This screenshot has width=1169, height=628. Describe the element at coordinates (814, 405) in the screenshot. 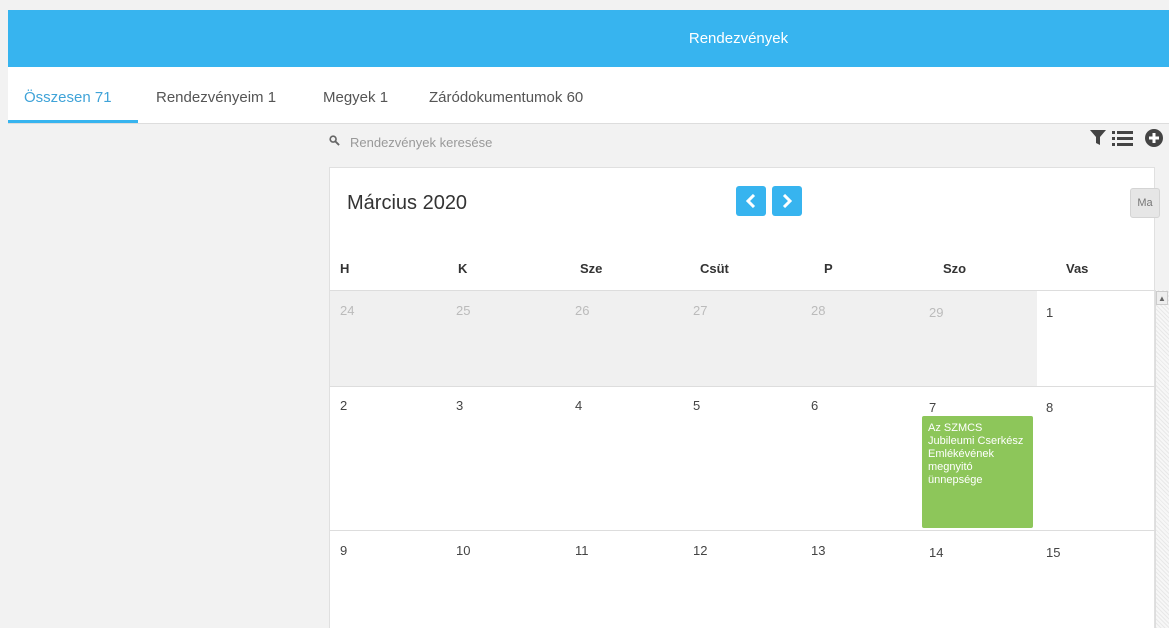

I see `day-cell: 6` at that location.